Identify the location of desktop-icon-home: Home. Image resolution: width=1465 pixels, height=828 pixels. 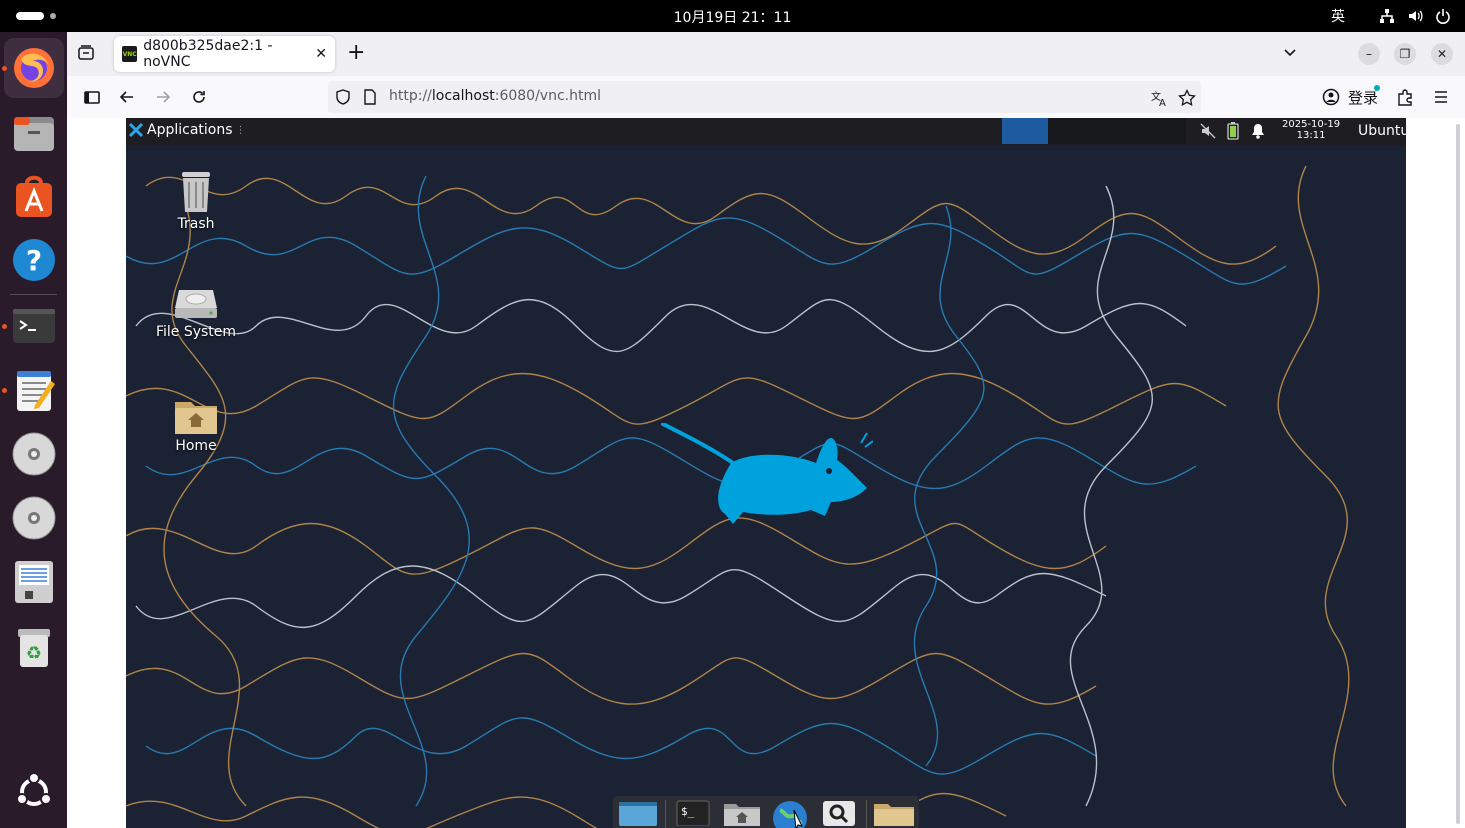
(196, 425).